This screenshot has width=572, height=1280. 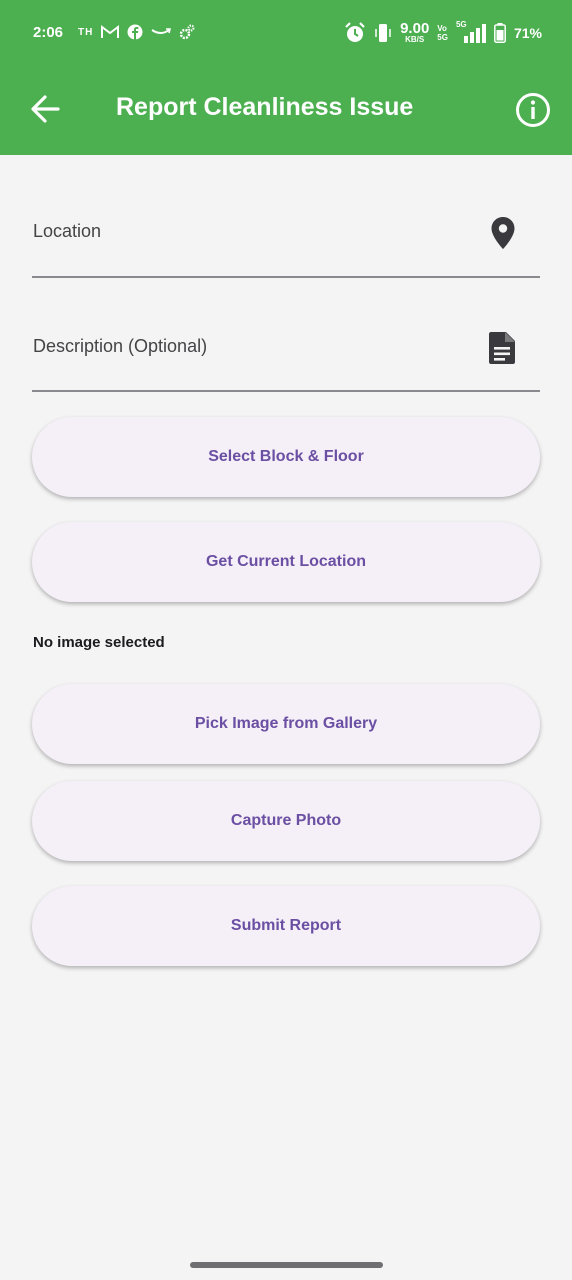 I want to click on carrier-badge: TH, so click(x=86, y=32).